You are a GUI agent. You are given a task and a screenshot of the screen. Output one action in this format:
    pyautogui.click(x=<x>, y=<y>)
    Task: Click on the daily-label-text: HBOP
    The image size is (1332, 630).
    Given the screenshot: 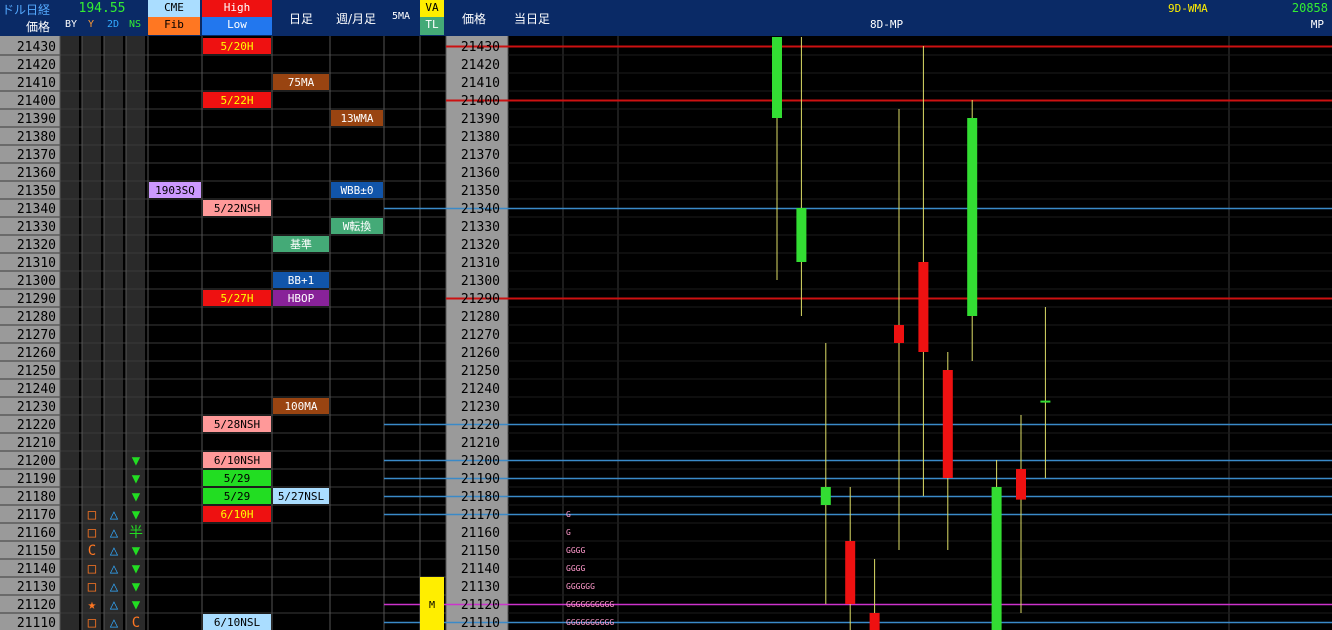 What is the action you would take?
    pyautogui.click(x=301, y=298)
    